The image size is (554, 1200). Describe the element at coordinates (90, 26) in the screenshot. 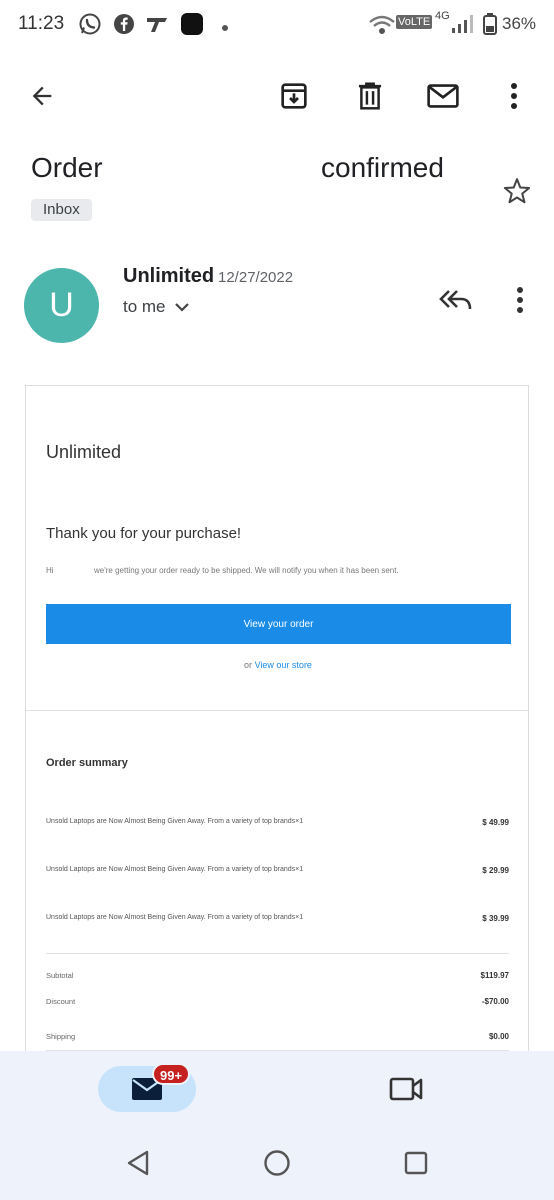

I see `whatsapp-icon` at that location.